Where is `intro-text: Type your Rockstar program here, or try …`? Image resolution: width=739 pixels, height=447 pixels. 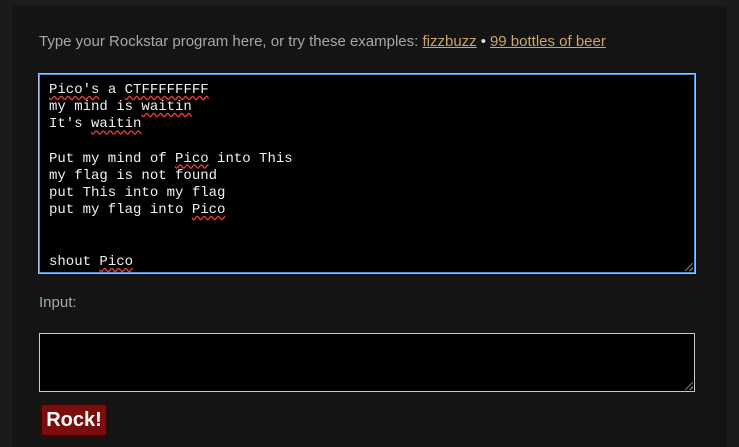 intro-text: Type your Rockstar program here, or try … is located at coordinates (322, 41).